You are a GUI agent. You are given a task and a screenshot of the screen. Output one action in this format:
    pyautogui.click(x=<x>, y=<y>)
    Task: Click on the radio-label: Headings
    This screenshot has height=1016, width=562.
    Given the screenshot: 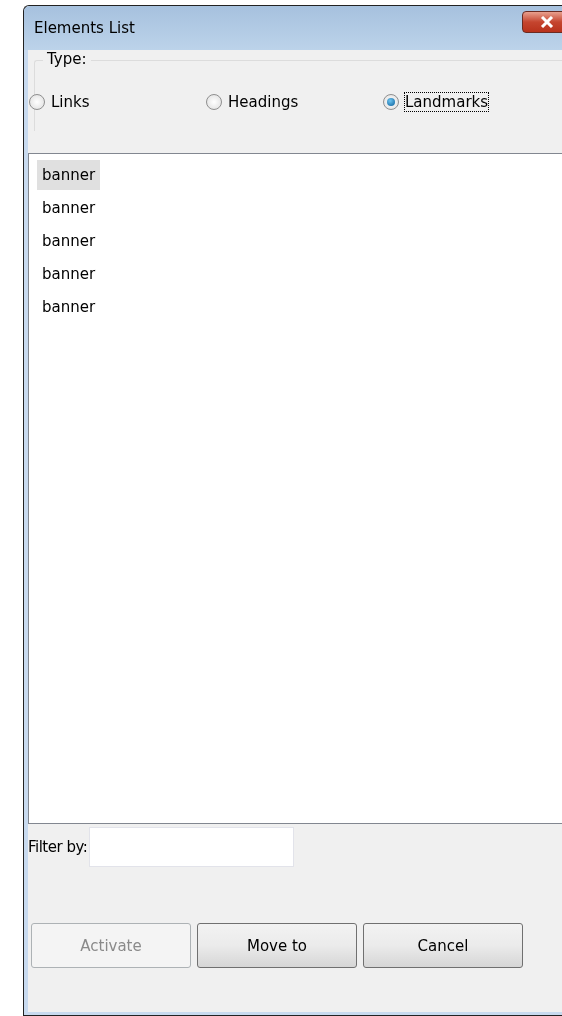 What is the action you would take?
    pyautogui.click(x=263, y=102)
    